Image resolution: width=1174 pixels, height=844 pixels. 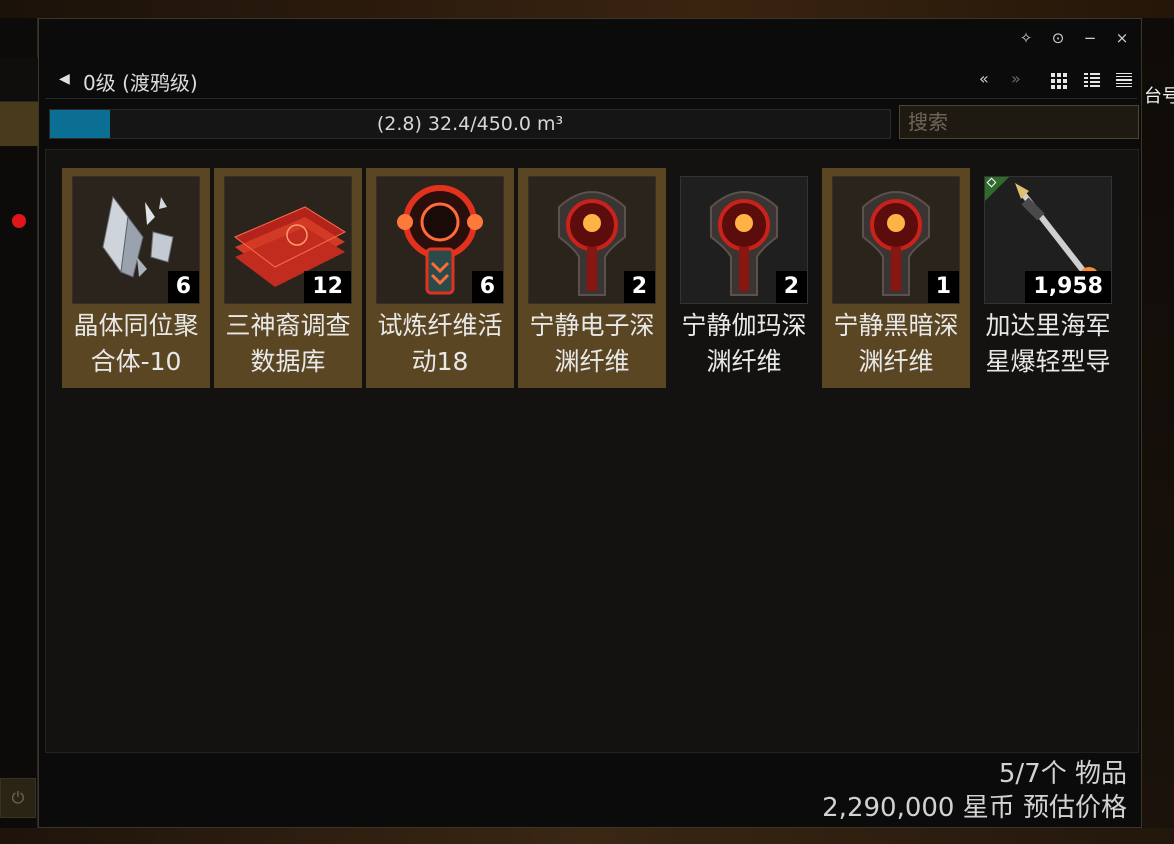 What do you see at coordinates (1048, 240) in the screenshot?
I see `light-missile-icon: 1,958` at bounding box center [1048, 240].